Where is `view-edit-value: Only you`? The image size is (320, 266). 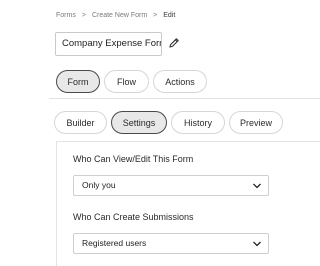
view-edit-value: Only you is located at coordinates (99, 185).